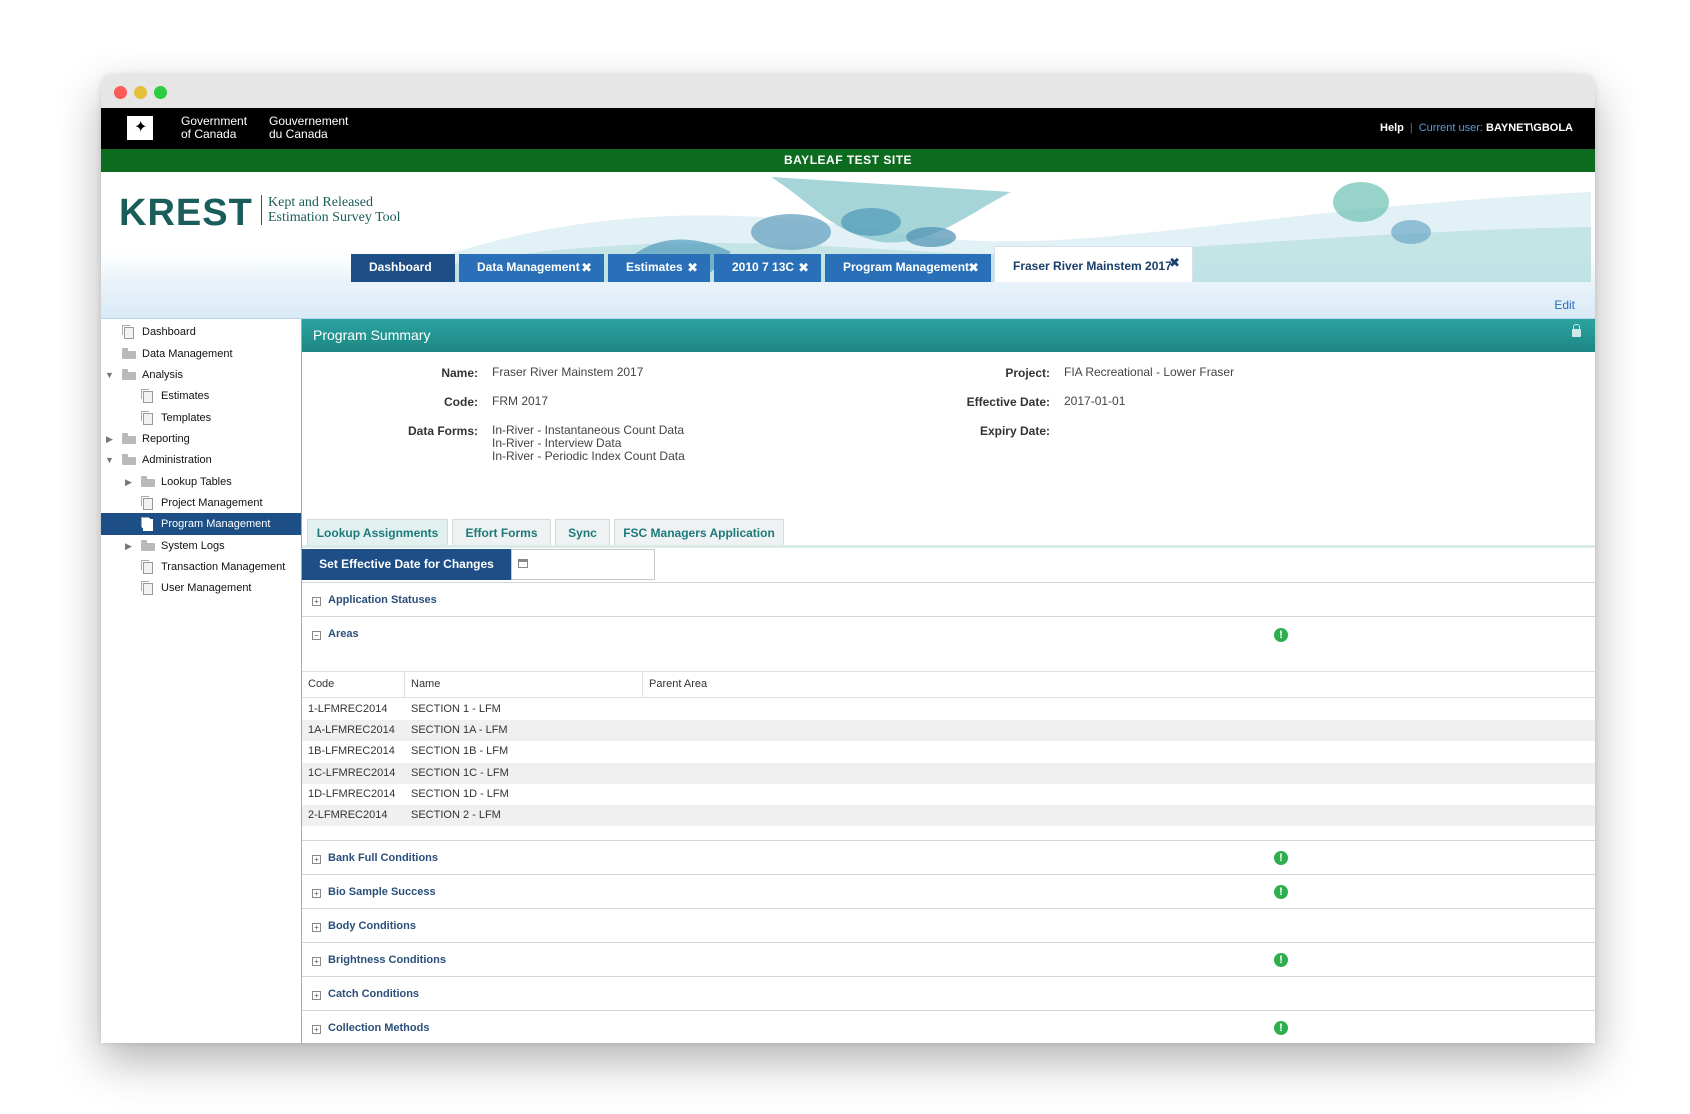 Image resolution: width=1690 pixels, height=1114 pixels. Describe the element at coordinates (201, 524) in the screenshot. I see `sidebar-item-program-management: Program Management` at that location.